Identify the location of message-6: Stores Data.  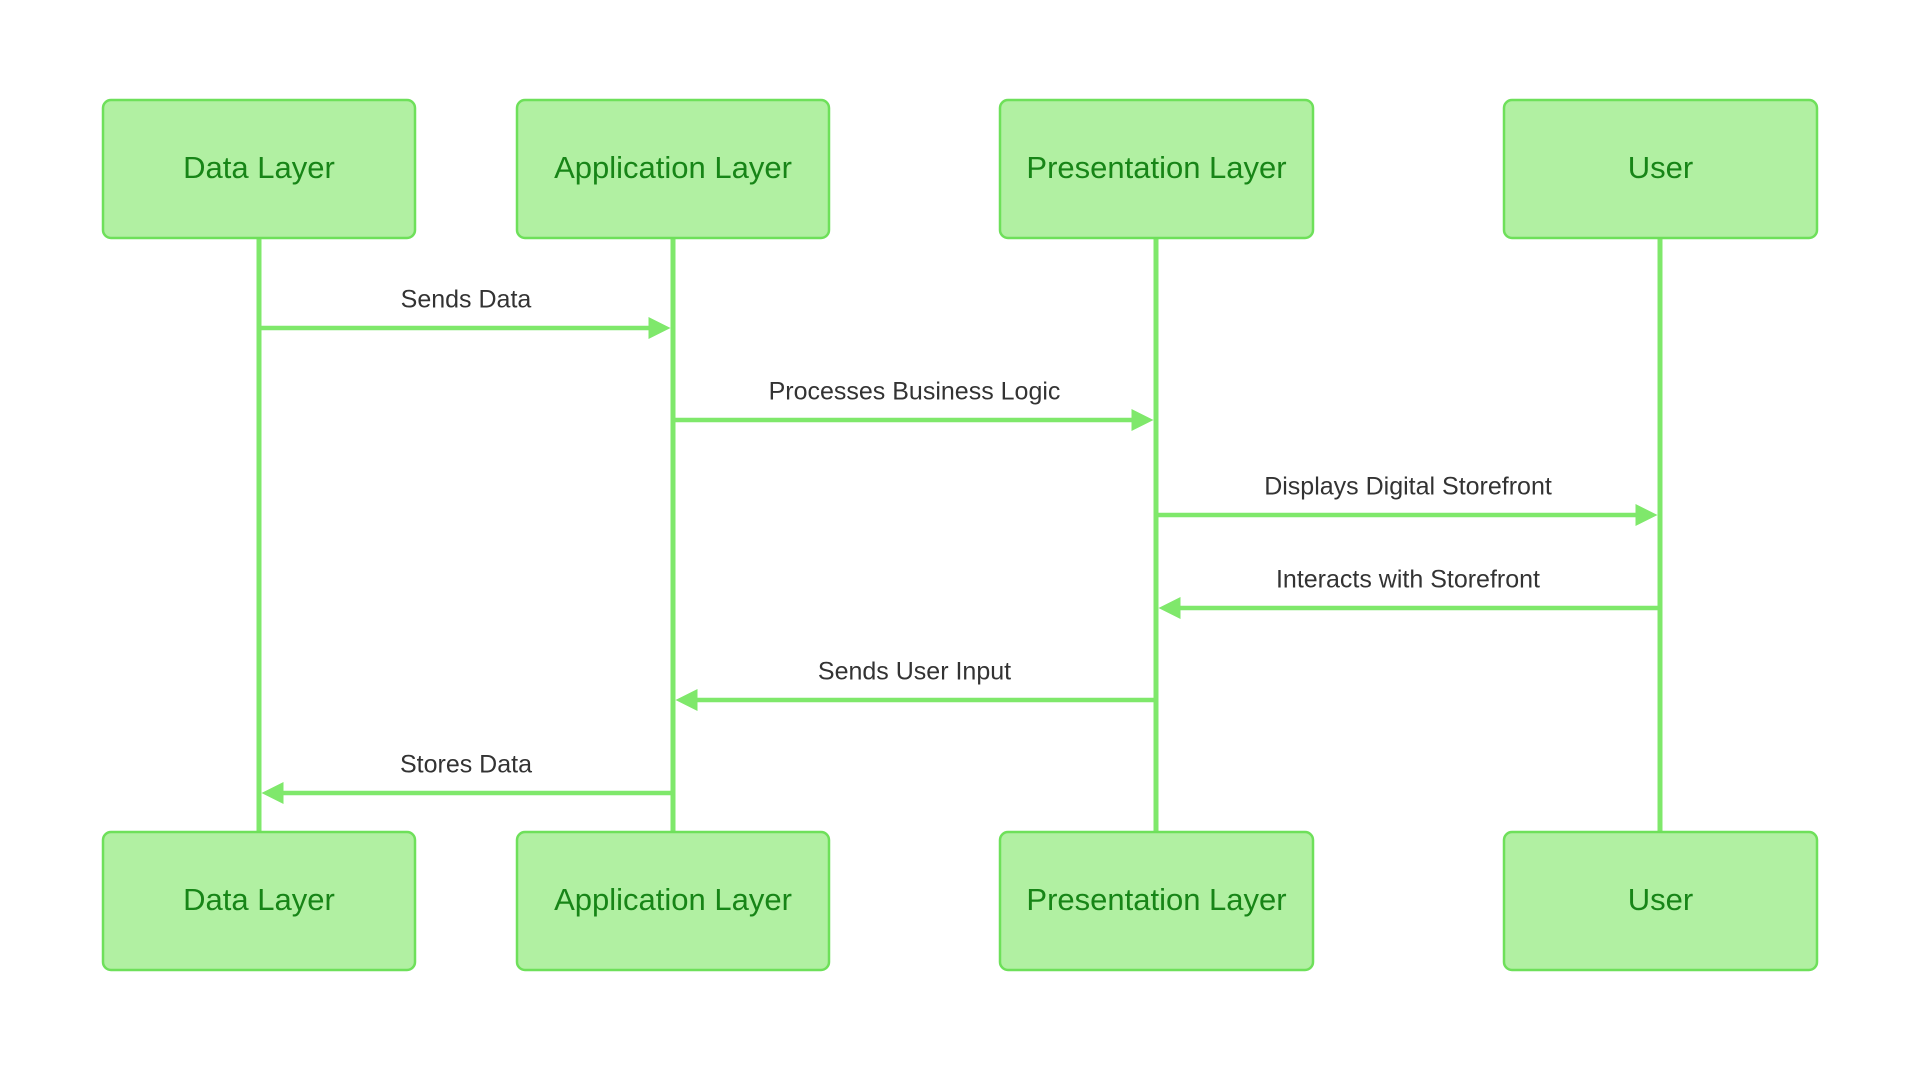
(466, 777).